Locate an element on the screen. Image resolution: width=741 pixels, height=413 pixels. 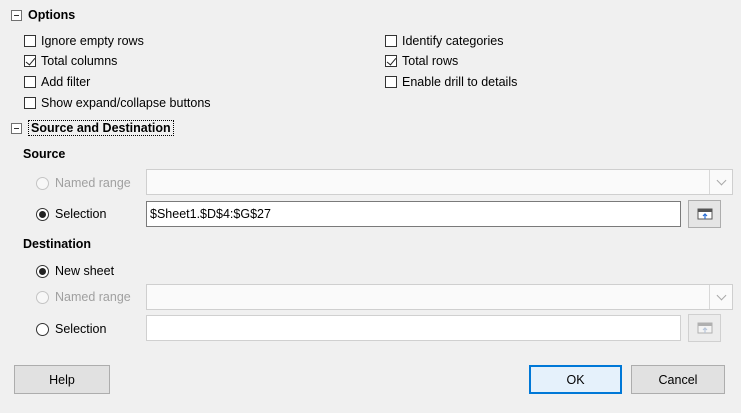
checkbox-enable-drill: Enable drill to details is located at coordinates (451, 82).